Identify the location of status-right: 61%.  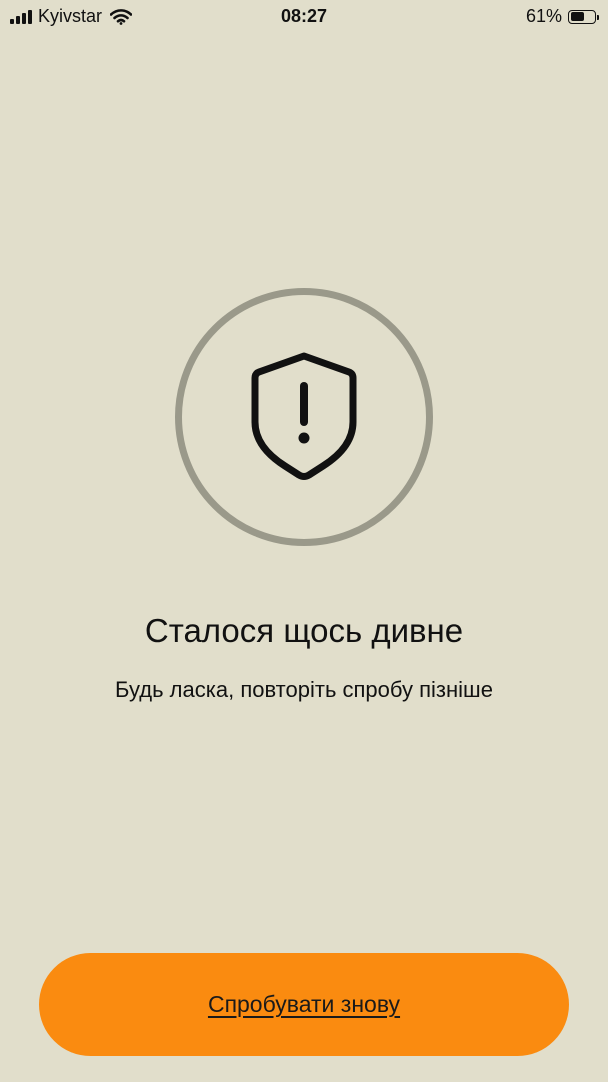
(562, 16).